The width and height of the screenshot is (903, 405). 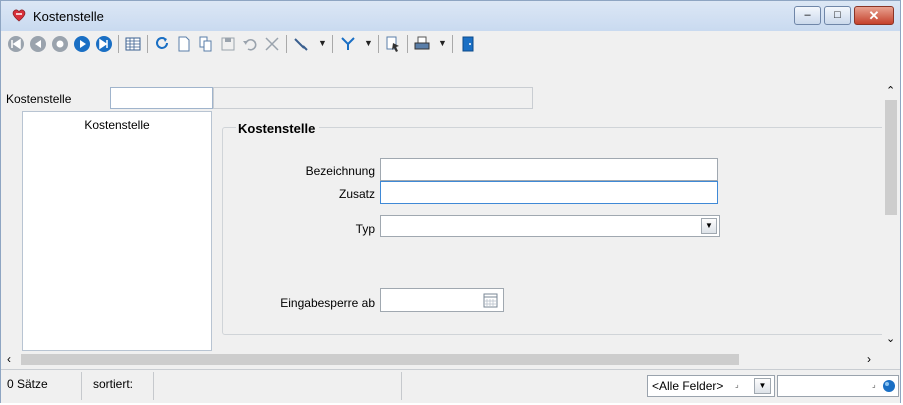 What do you see at coordinates (19, 15) in the screenshot?
I see `app-heart-icon` at bounding box center [19, 15].